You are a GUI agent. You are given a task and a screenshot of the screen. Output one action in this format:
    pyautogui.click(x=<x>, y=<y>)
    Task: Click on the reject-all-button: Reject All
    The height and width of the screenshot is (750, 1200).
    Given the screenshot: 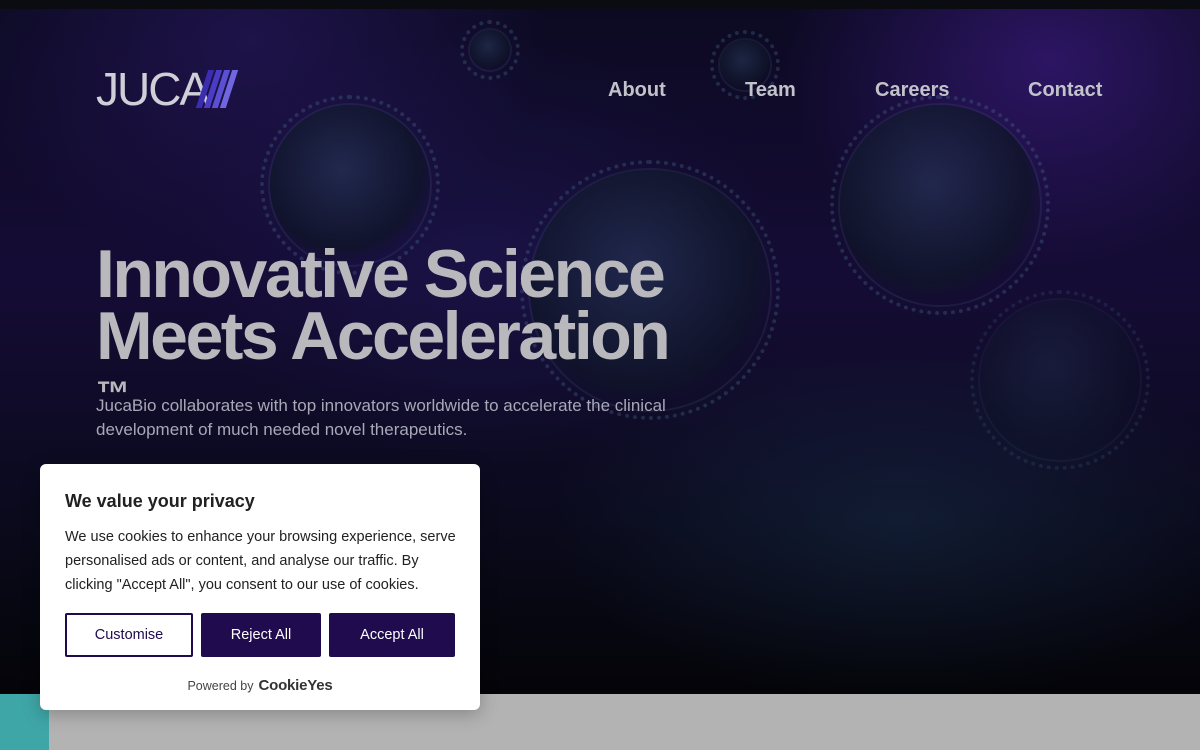 What is the action you would take?
    pyautogui.click(x=261, y=635)
    